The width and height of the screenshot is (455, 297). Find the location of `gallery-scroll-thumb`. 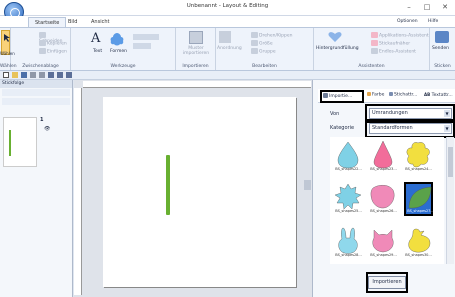

gallery-scroll-thumb is located at coordinates (450, 162).